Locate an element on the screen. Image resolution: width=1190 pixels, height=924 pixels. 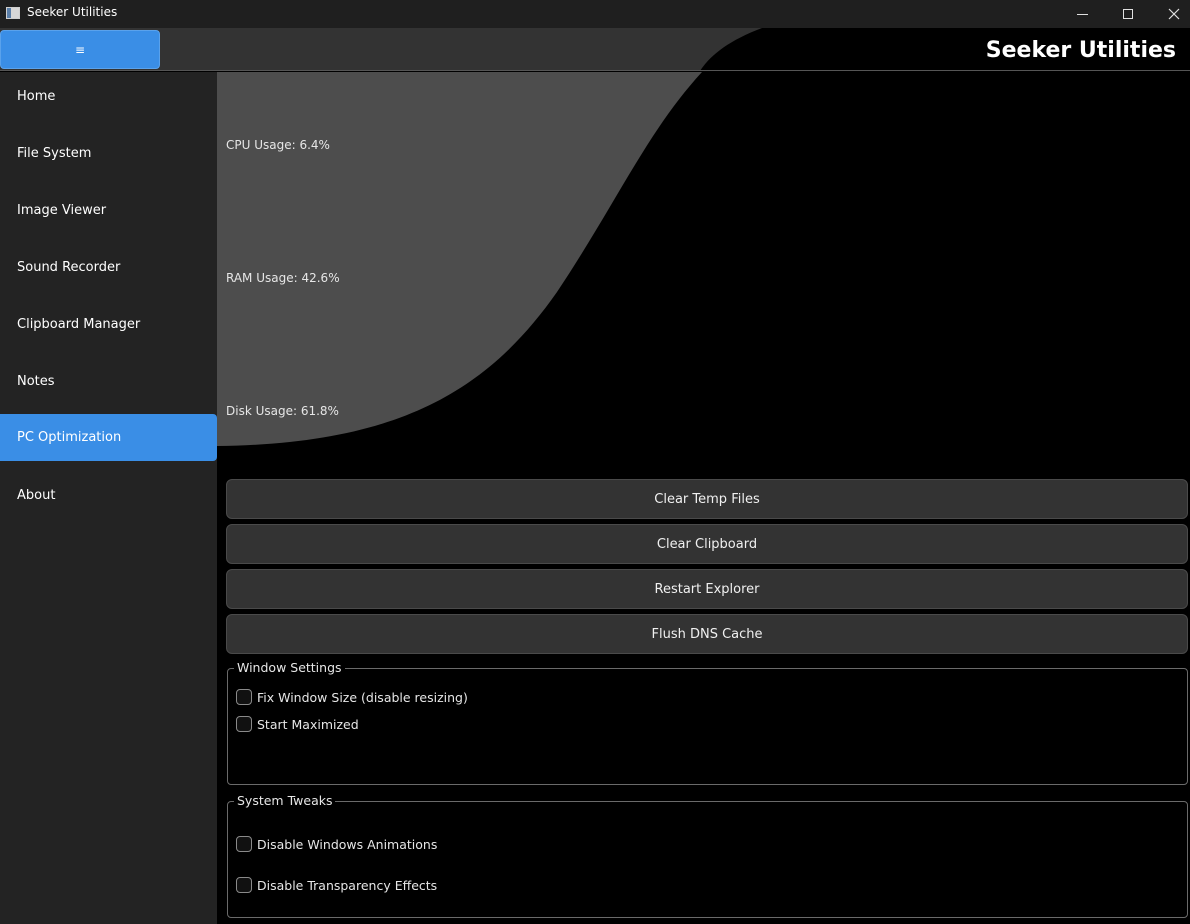
cpu-usage-label: CPU Usage: 6.4% is located at coordinates (278, 145).